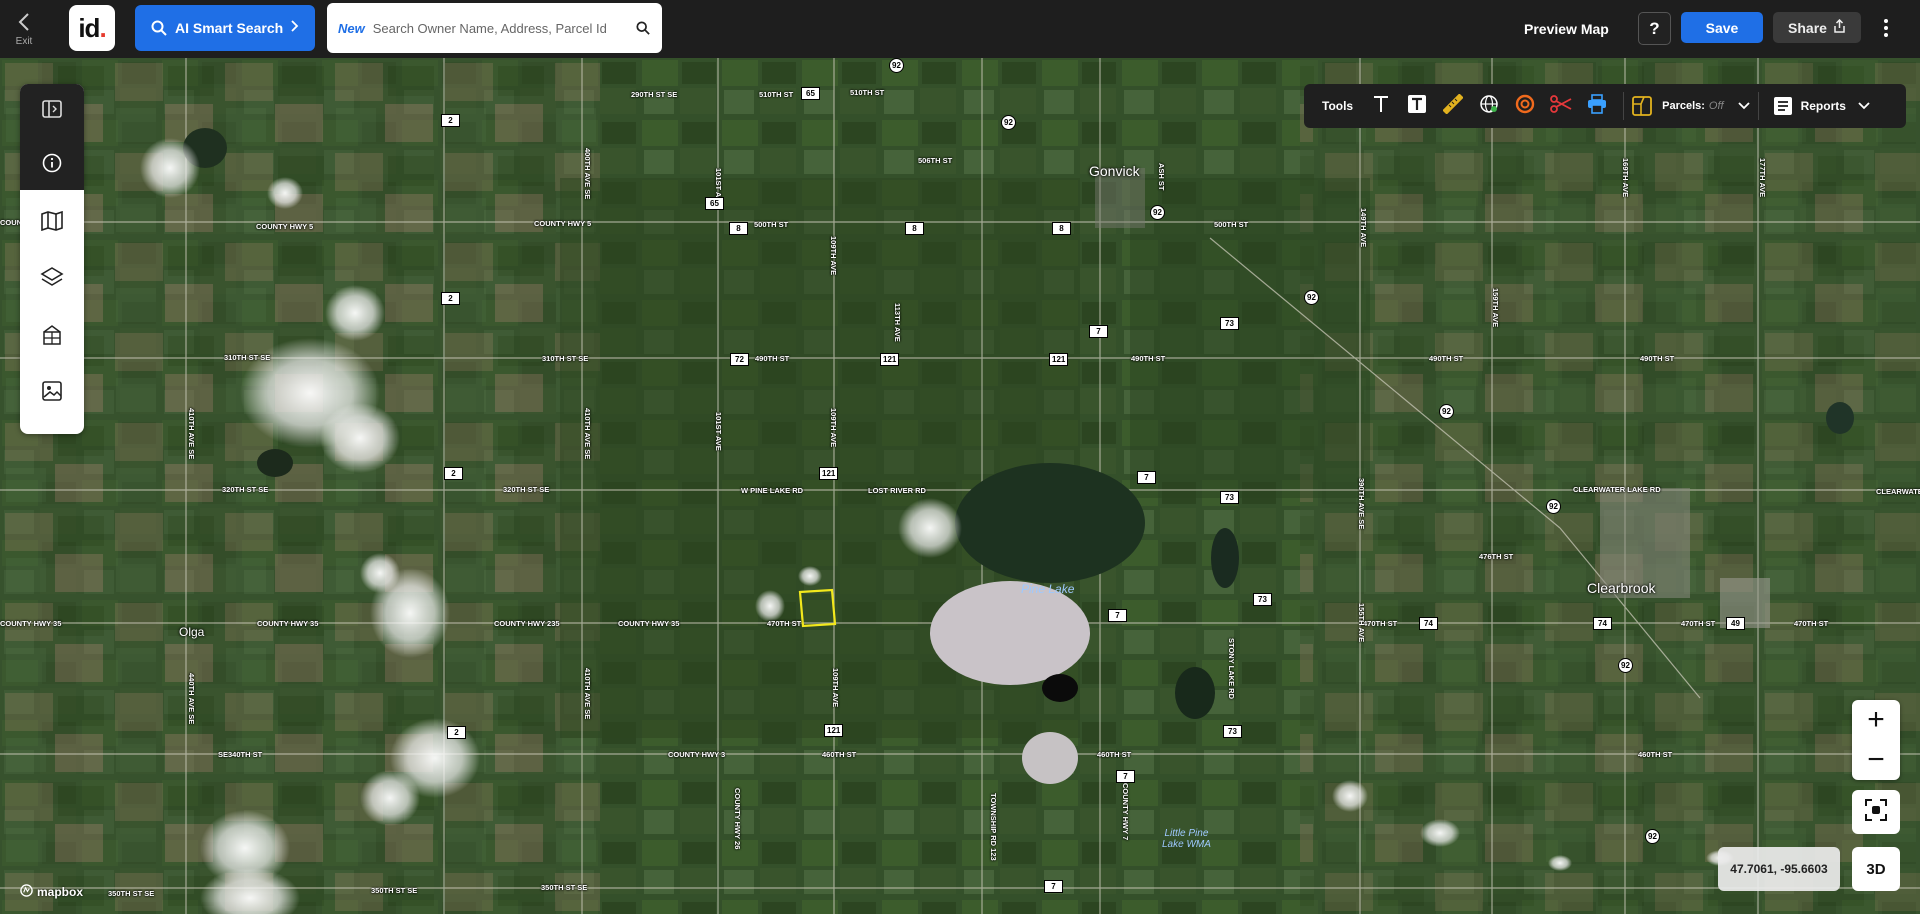 Image resolution: width=1920 pixels, height=914 pixels. Describe the element at coordinates (1876, 869) in the screenshot. I see `3d-toggle-button: 3D` at that location.